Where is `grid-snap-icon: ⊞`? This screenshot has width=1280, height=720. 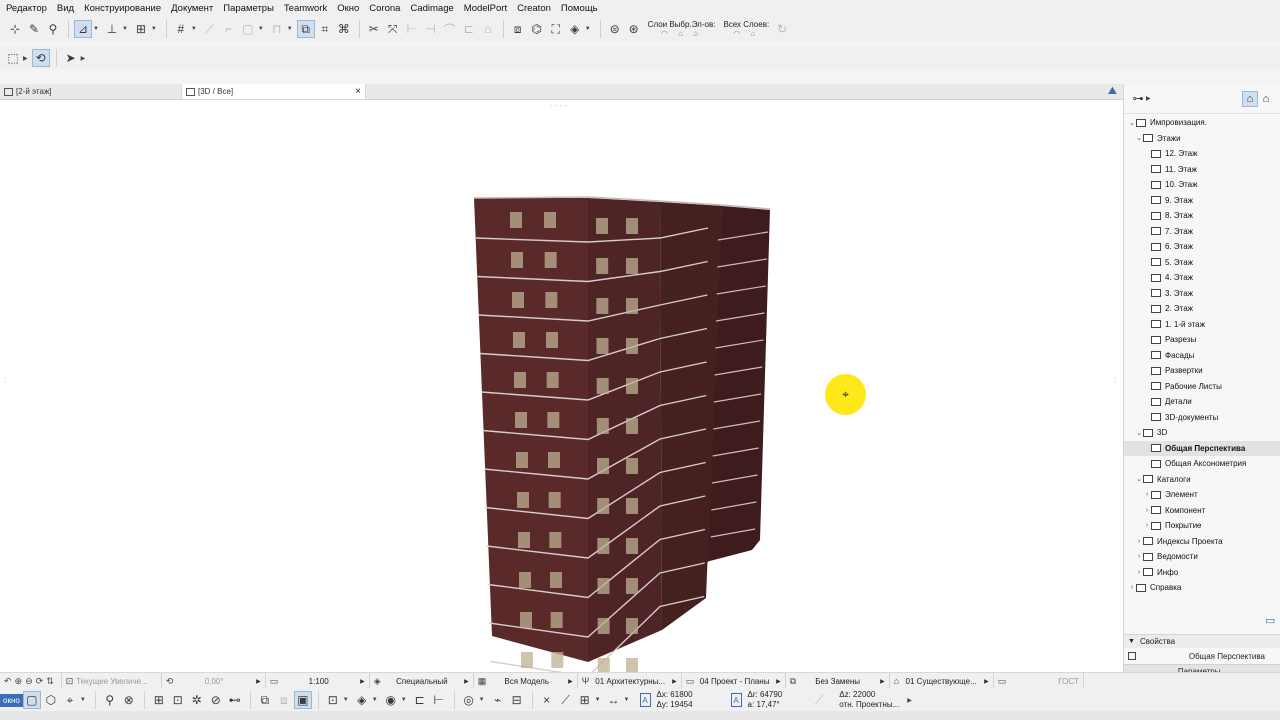
grid-snap-icon: ⊞ is located at coordinates (141, 29).